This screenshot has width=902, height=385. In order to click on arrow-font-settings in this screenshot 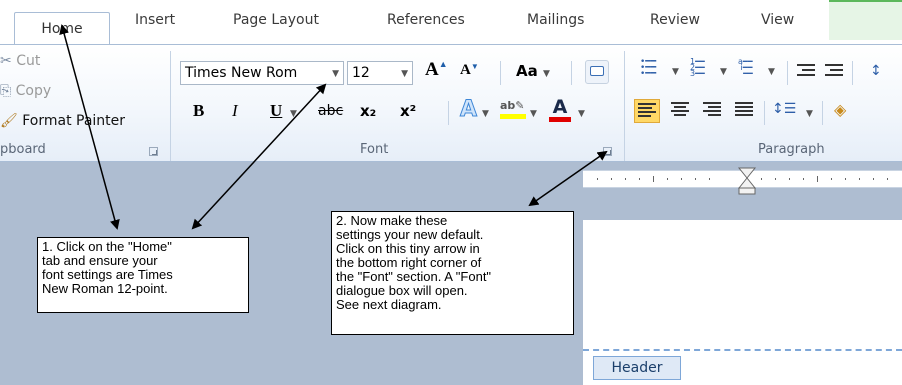, I will do `click(259, 156)`.